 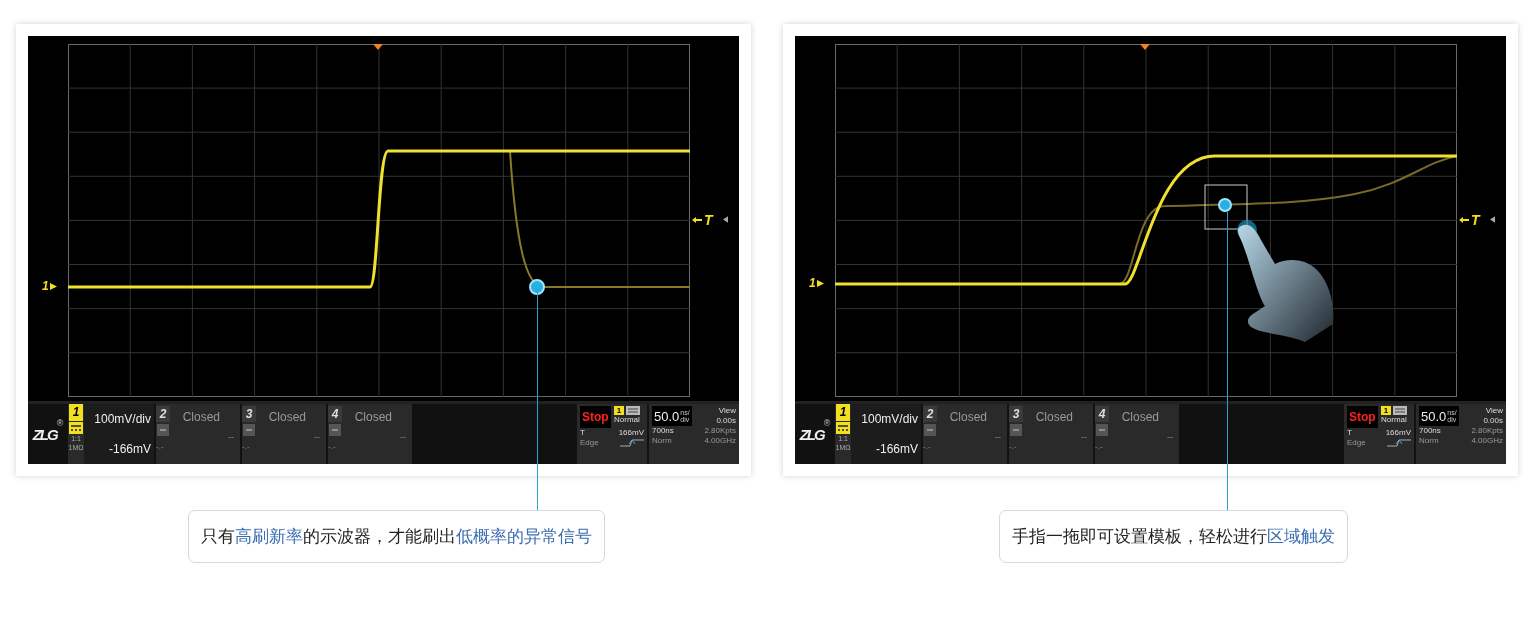 What do you see at coordinates (1173, 536) in the screenshot?
I see `caption-text: 手指一拖即可设置模板，轻松进行区域触发` at bounding box center [1173, 536].